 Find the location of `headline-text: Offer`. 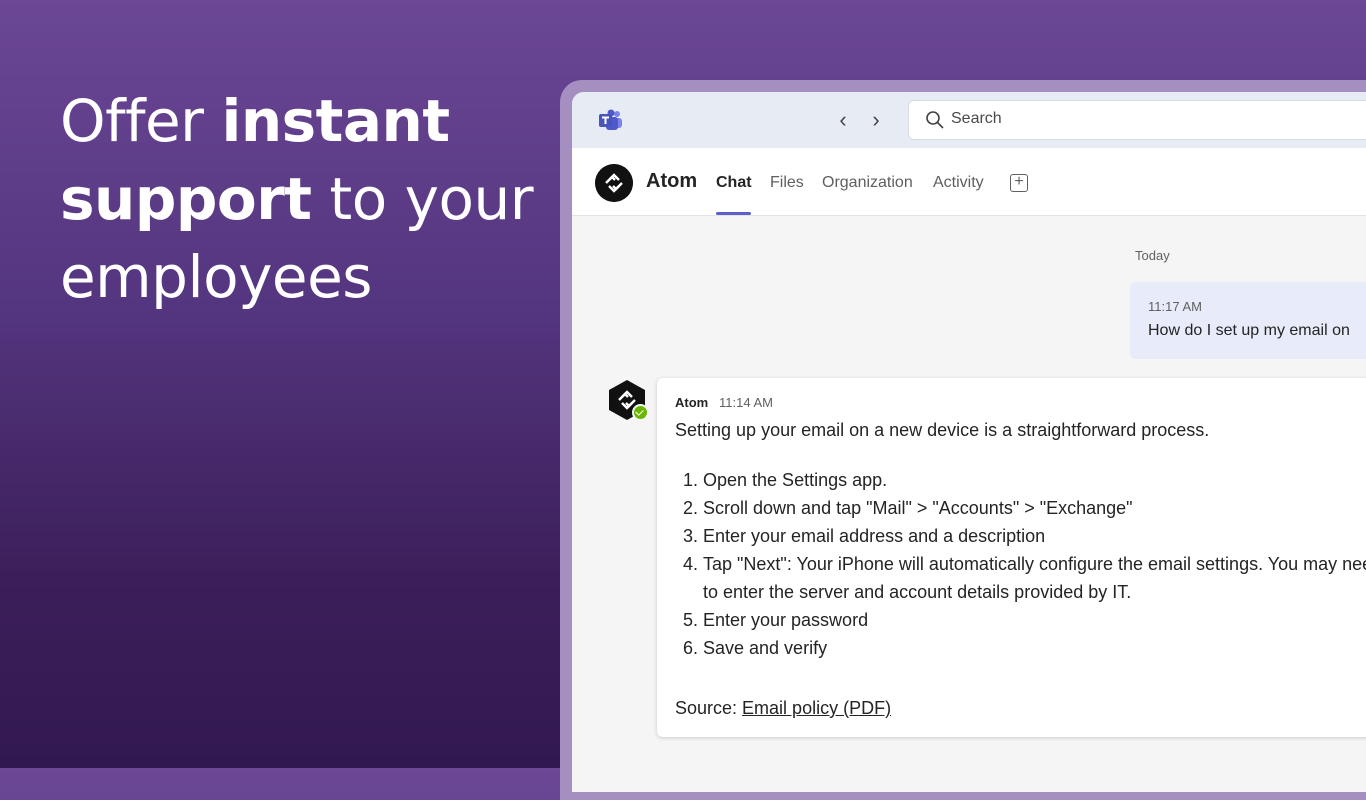

headline-text: Offer is located at coordinates (141, 121).